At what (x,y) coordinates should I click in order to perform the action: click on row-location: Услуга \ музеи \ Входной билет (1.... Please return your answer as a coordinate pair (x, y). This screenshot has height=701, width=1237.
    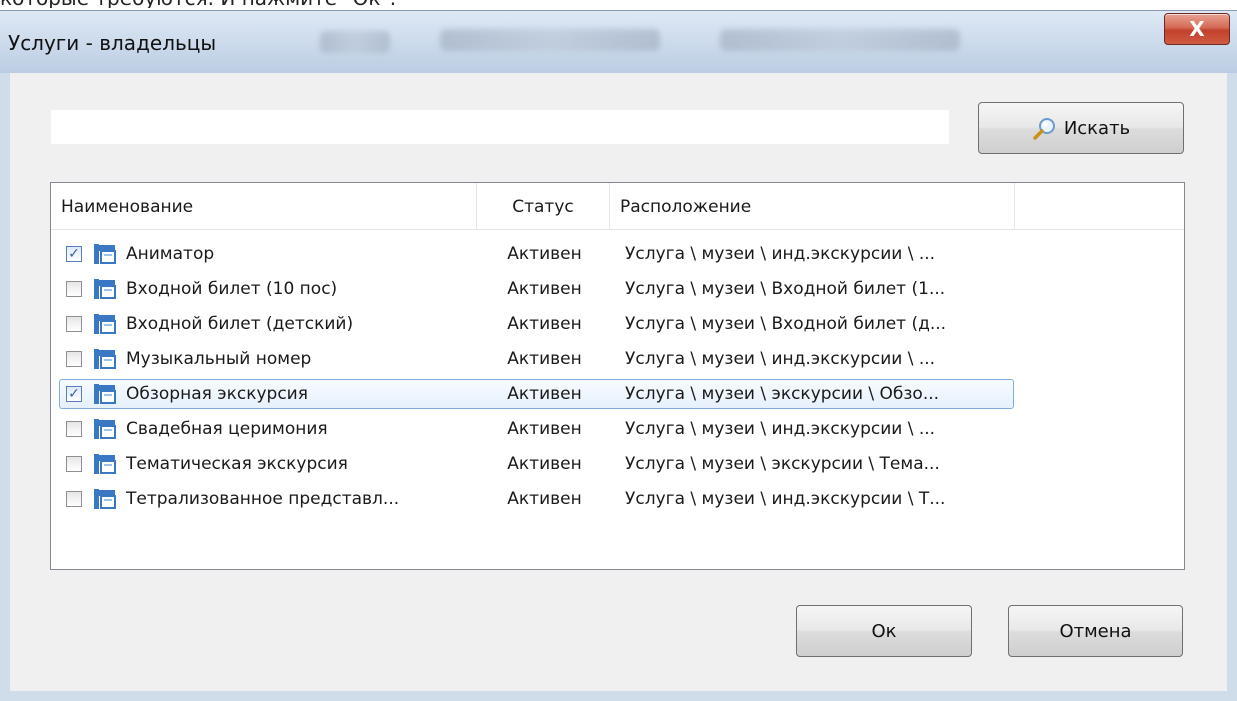
    Looking at the image, I should click on (785, 289).